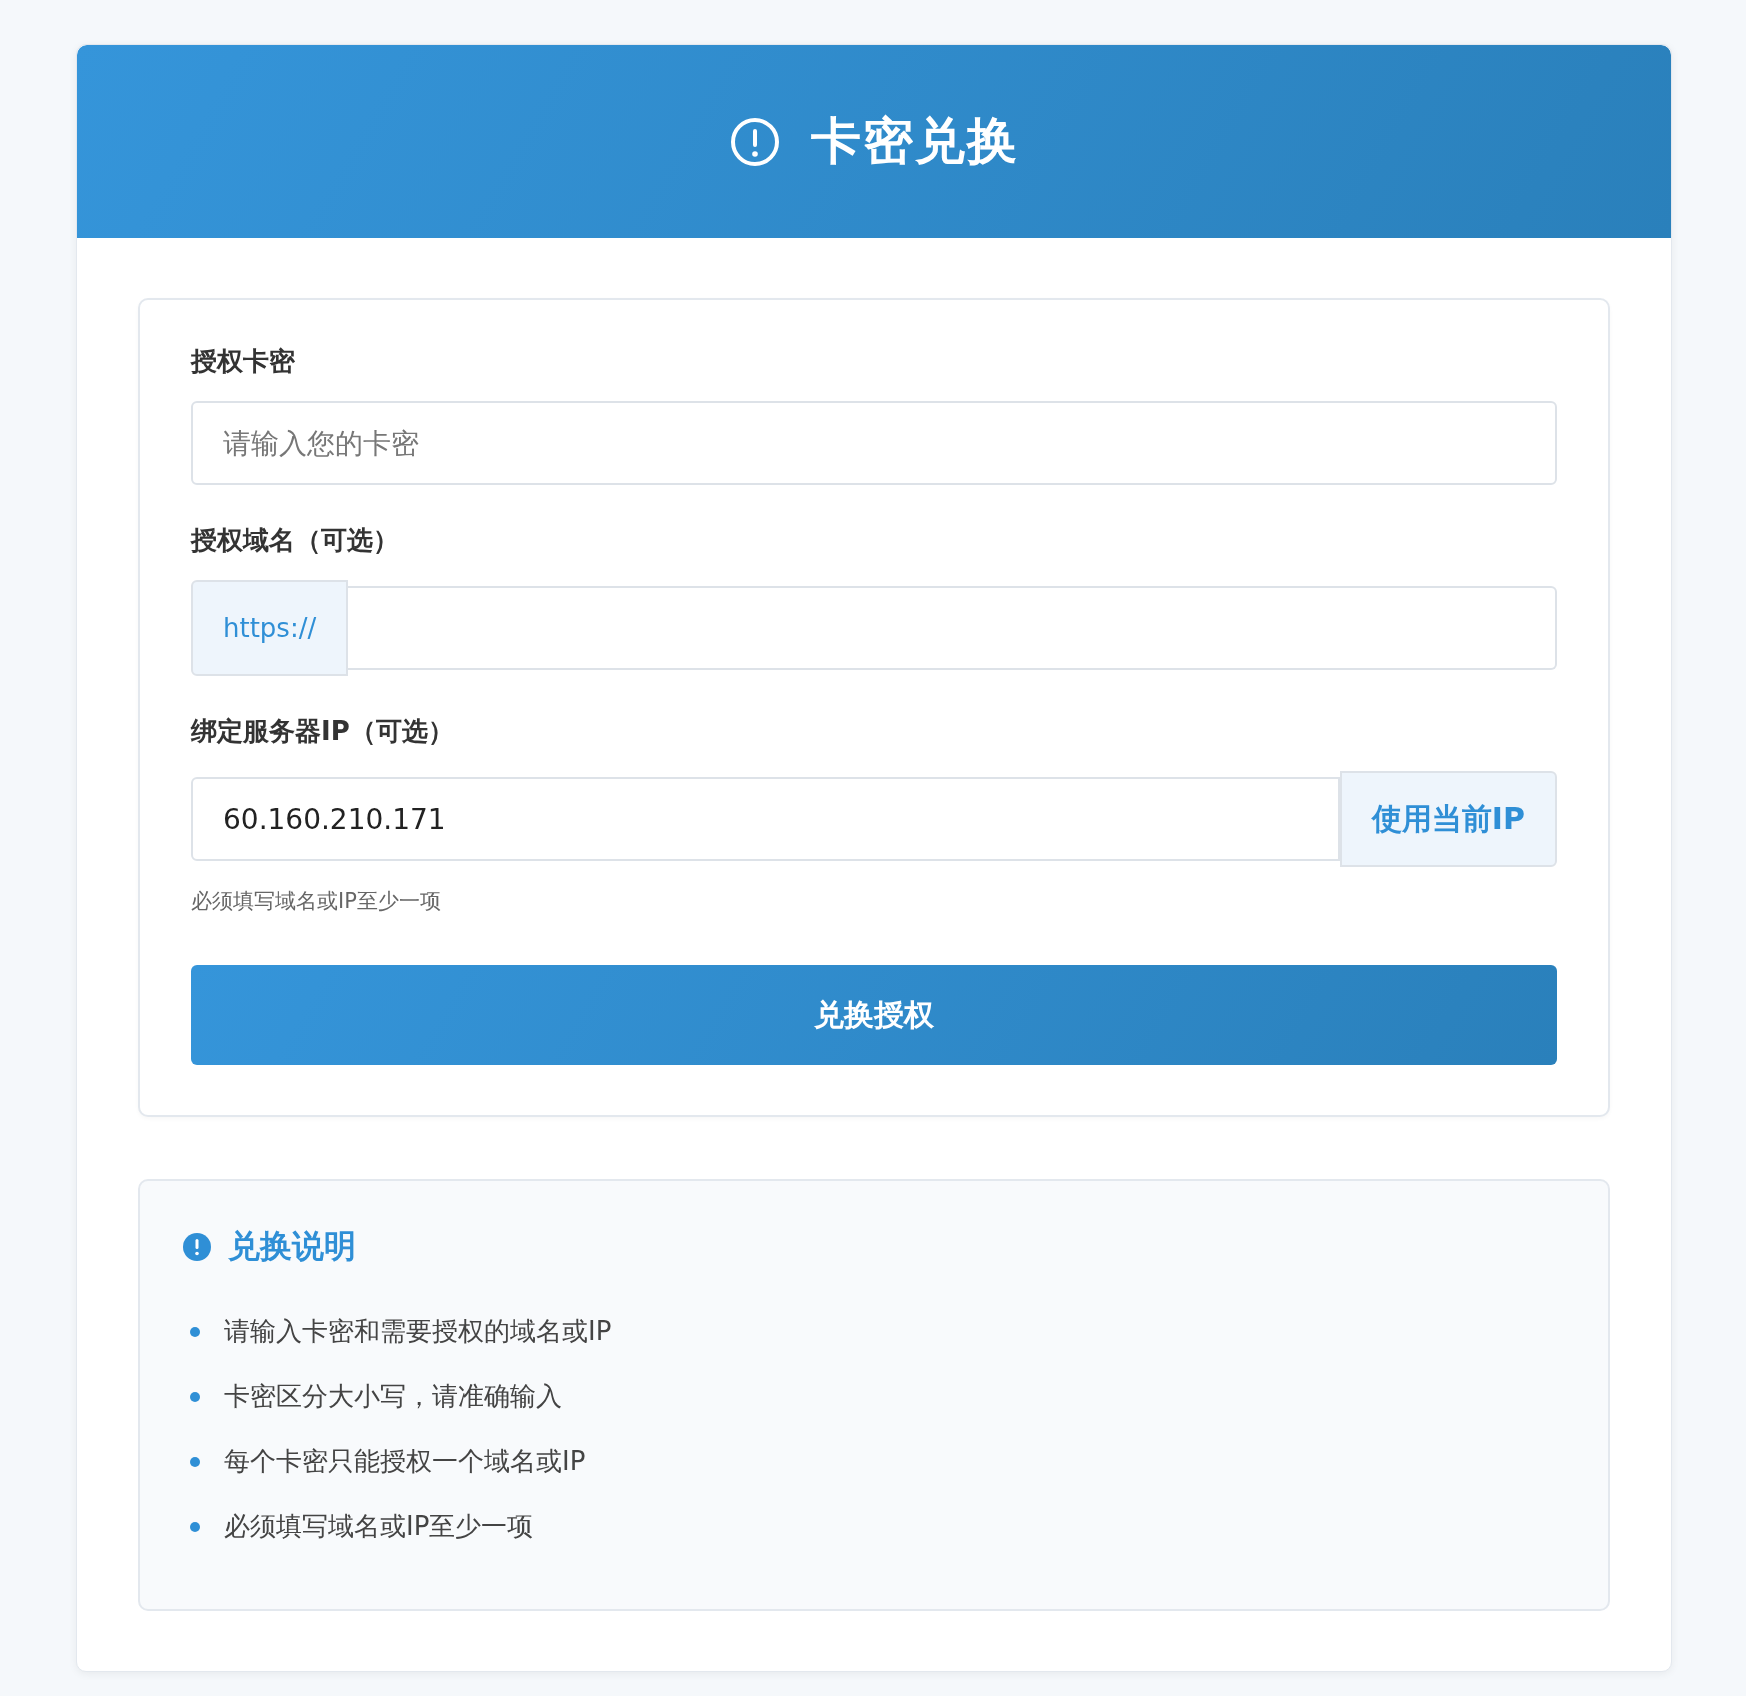  Describe the element at coordinates (379, 1526) in the screenshot. I see `note-text: 必须填写域名或IP至少一项` at that location.